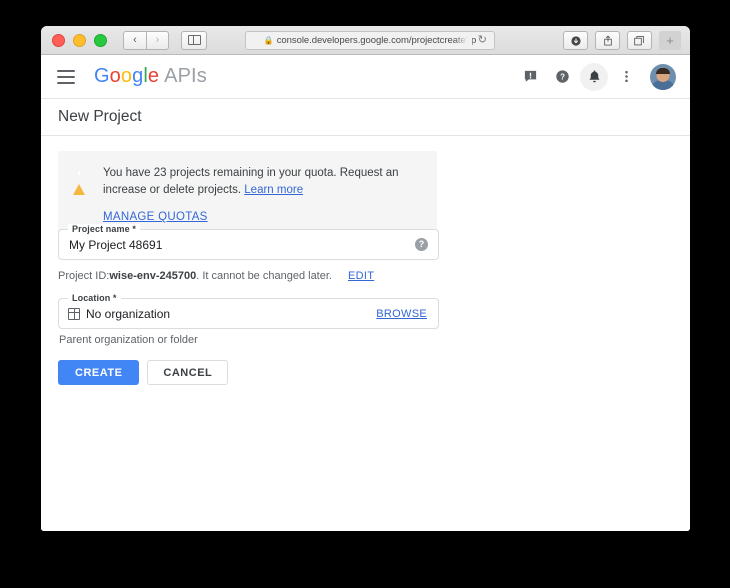 The height and width of the screenshot is (588, 730). What do you see at coordinates (99, 372) in the screenshot?
I see `create-button: CREATE` at bounding box center [99, 372].